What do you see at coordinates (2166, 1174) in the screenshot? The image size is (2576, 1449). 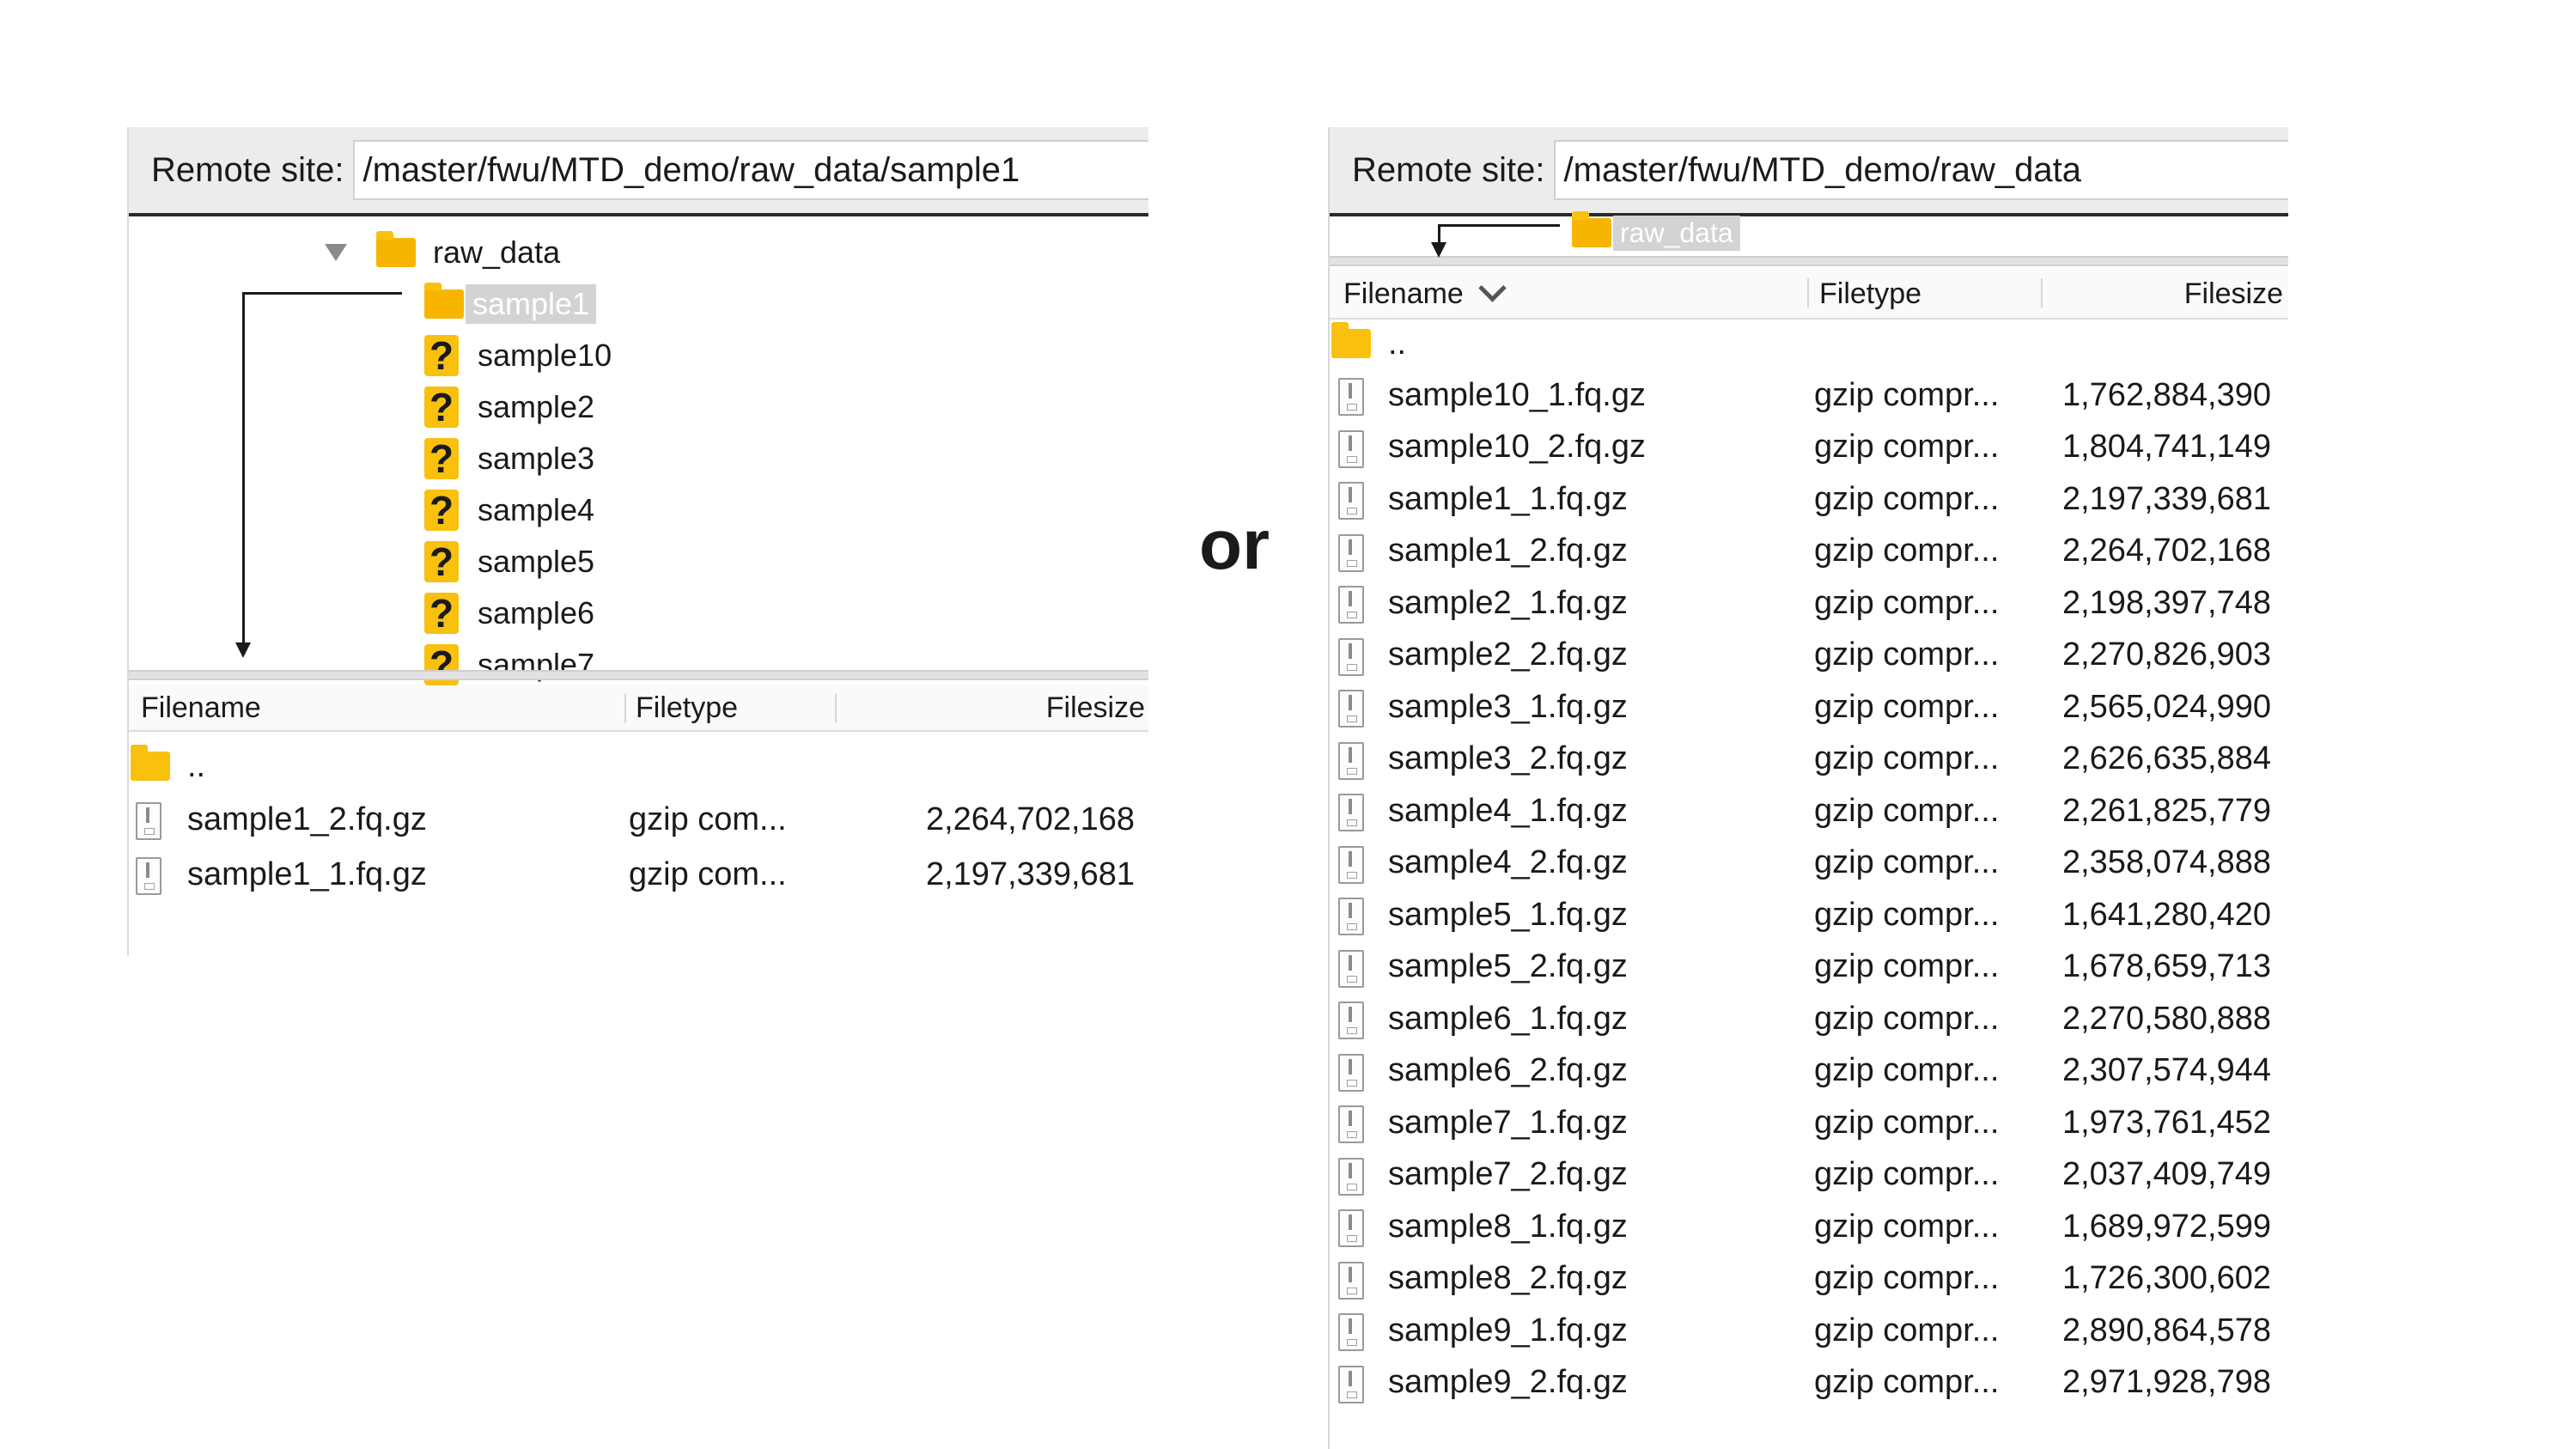 I see `filesize-cell: 2,037,409,749` at bounding box center [2166, 1174].